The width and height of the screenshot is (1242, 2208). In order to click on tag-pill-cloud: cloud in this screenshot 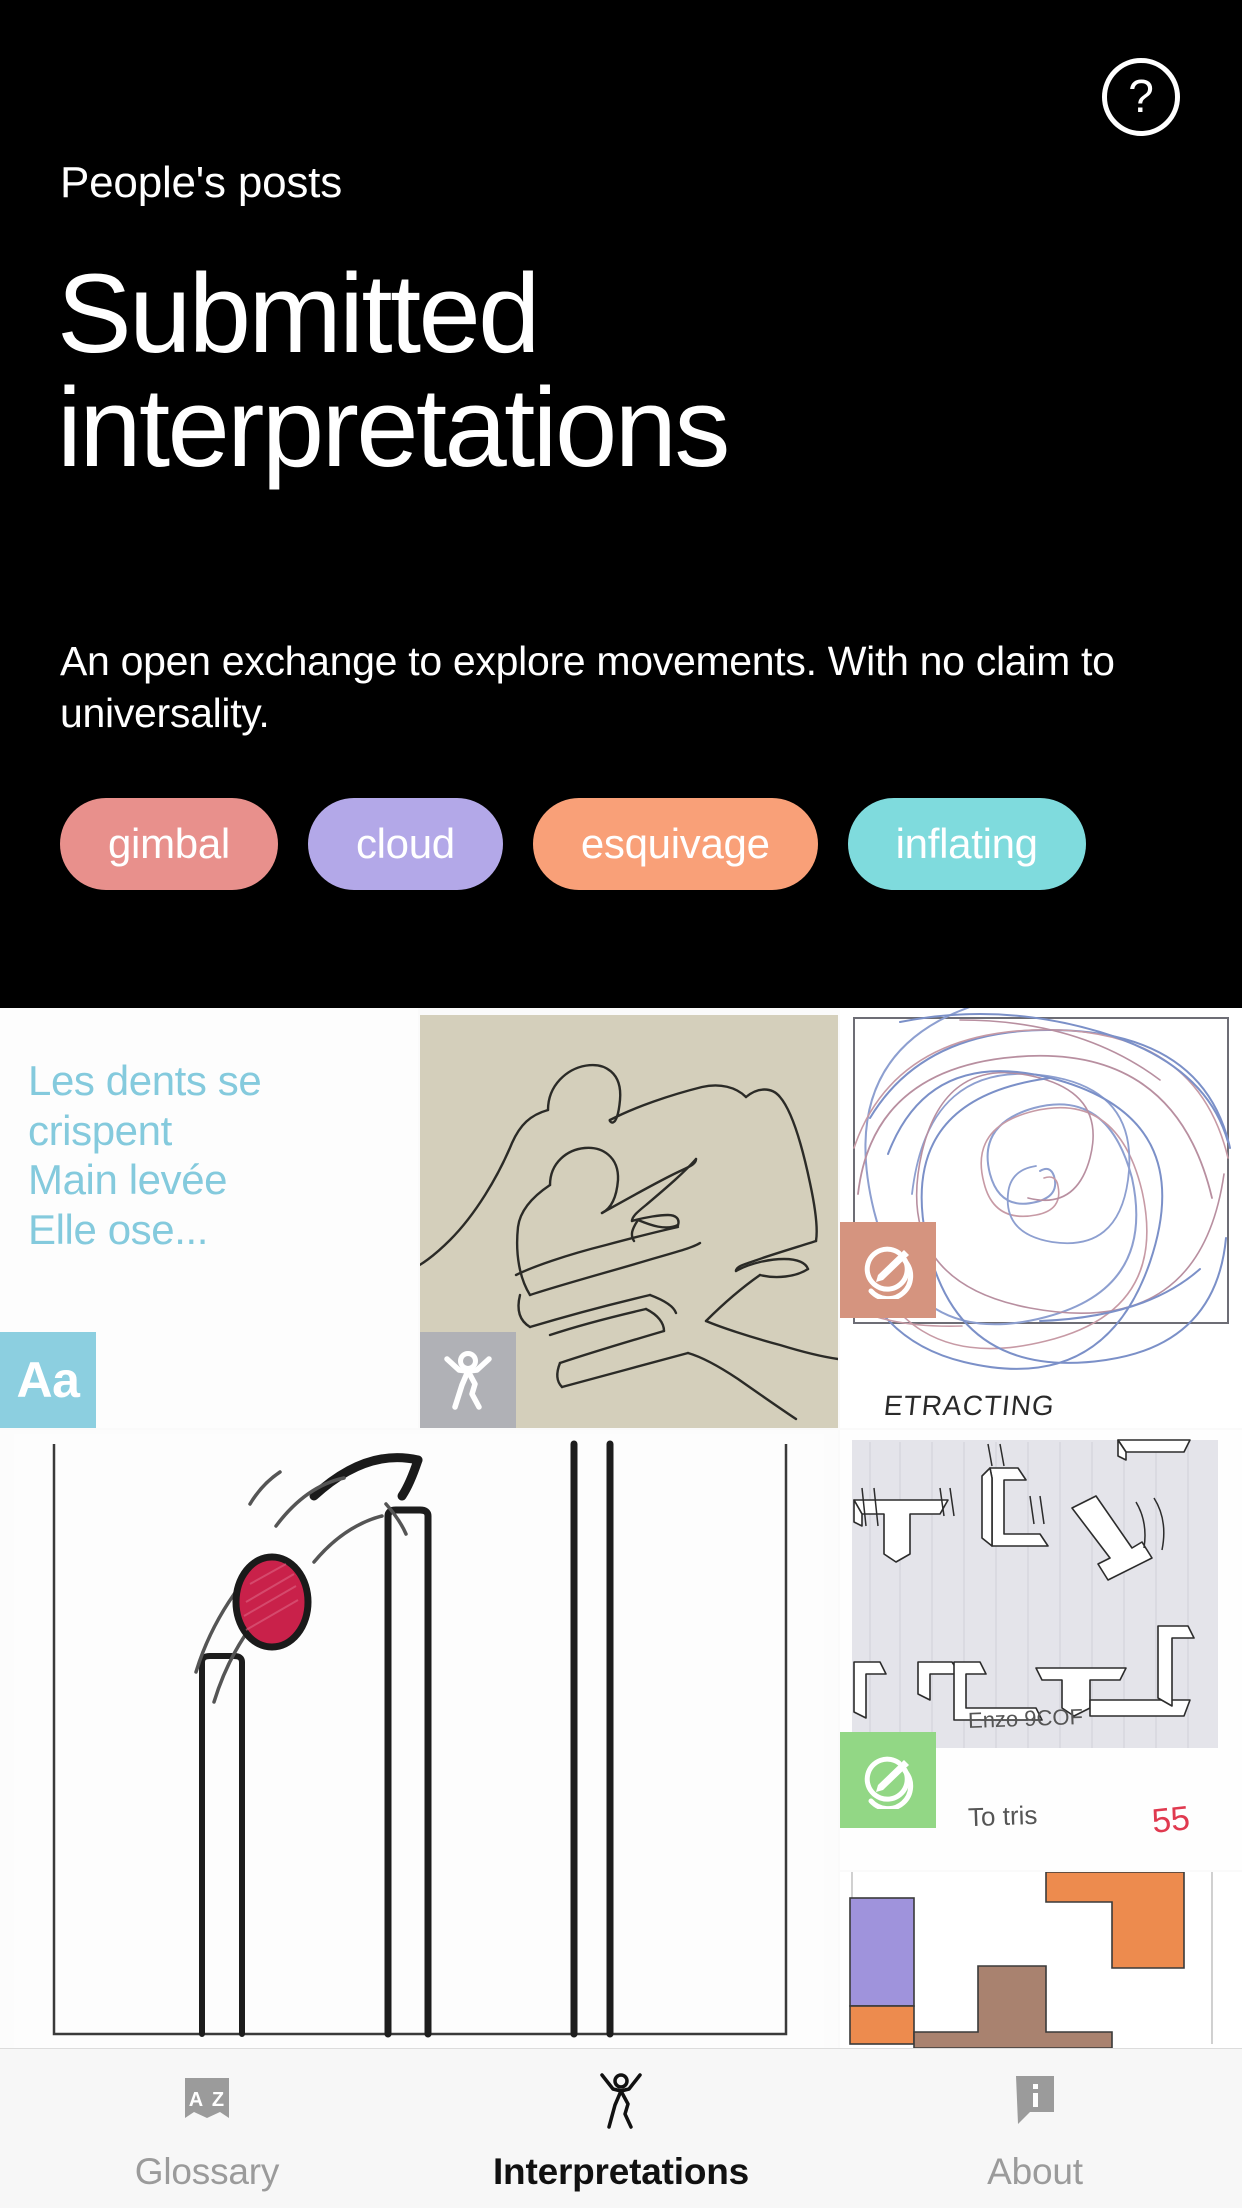, I will do `click(405, 844)`.